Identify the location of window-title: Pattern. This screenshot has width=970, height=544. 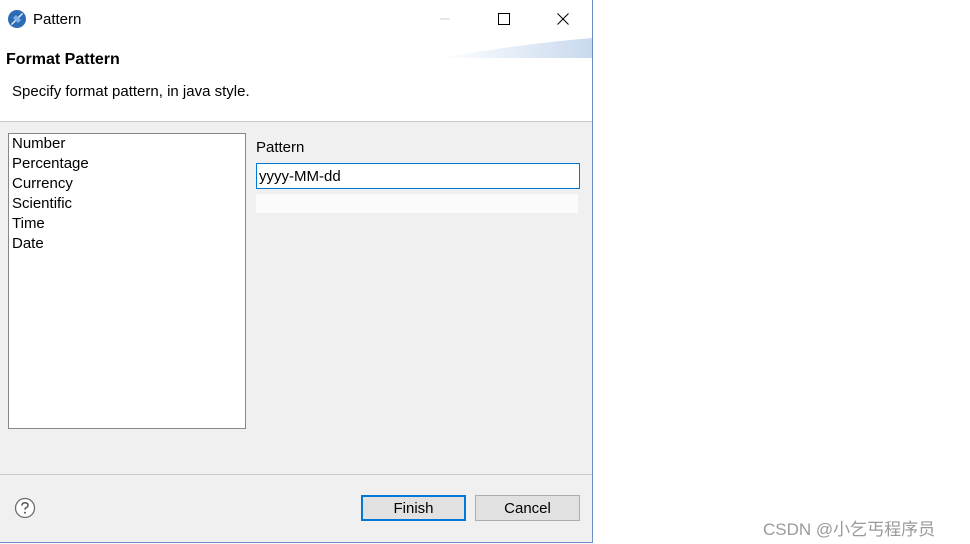
(57, 19).